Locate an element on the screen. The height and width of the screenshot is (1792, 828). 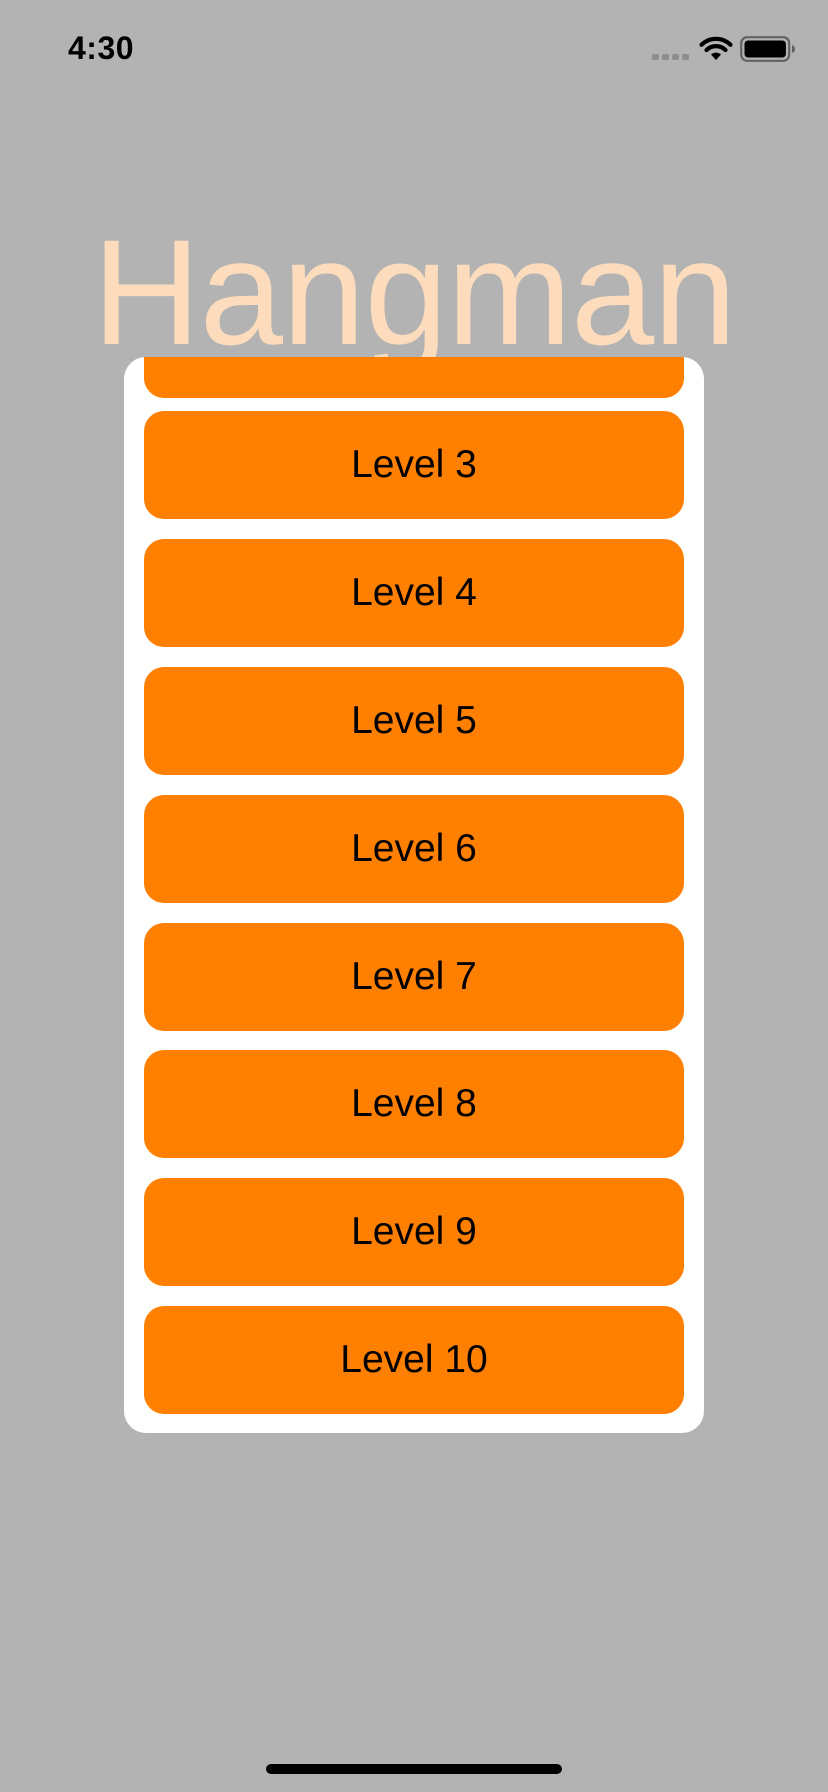
level-button-4: Level 4 is located at coordinates (414, 593).